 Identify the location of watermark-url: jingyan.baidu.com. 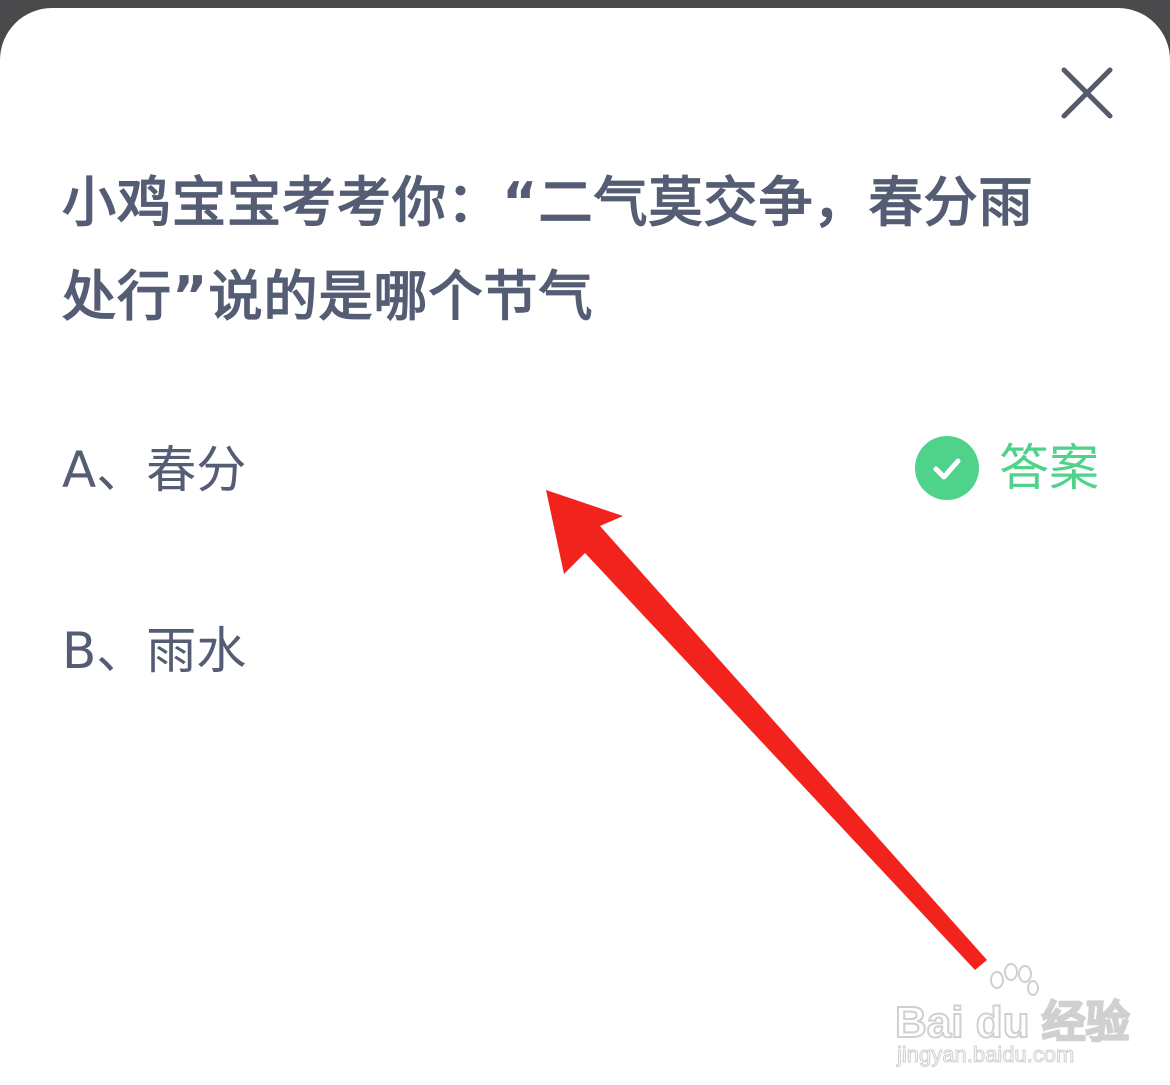
(985, 1055).